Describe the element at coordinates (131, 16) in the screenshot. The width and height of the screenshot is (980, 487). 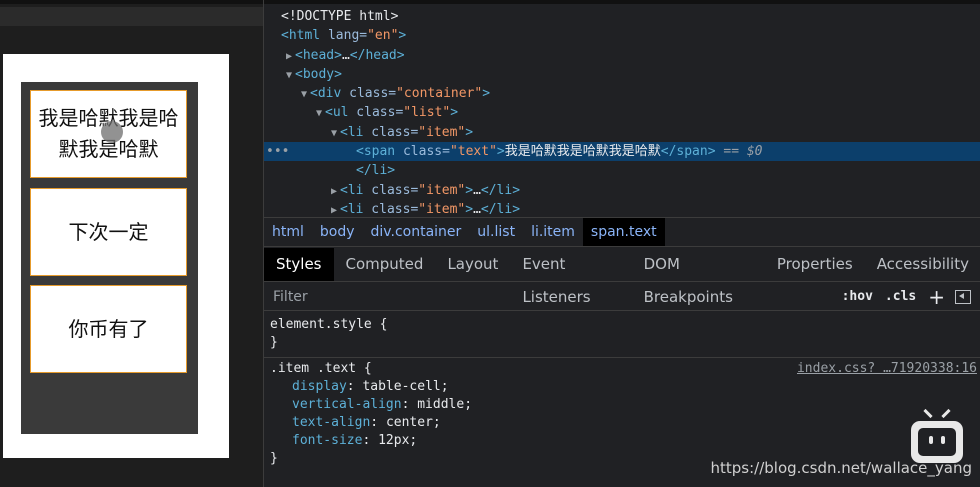
I see `preview-toolbar-strip` at that location.